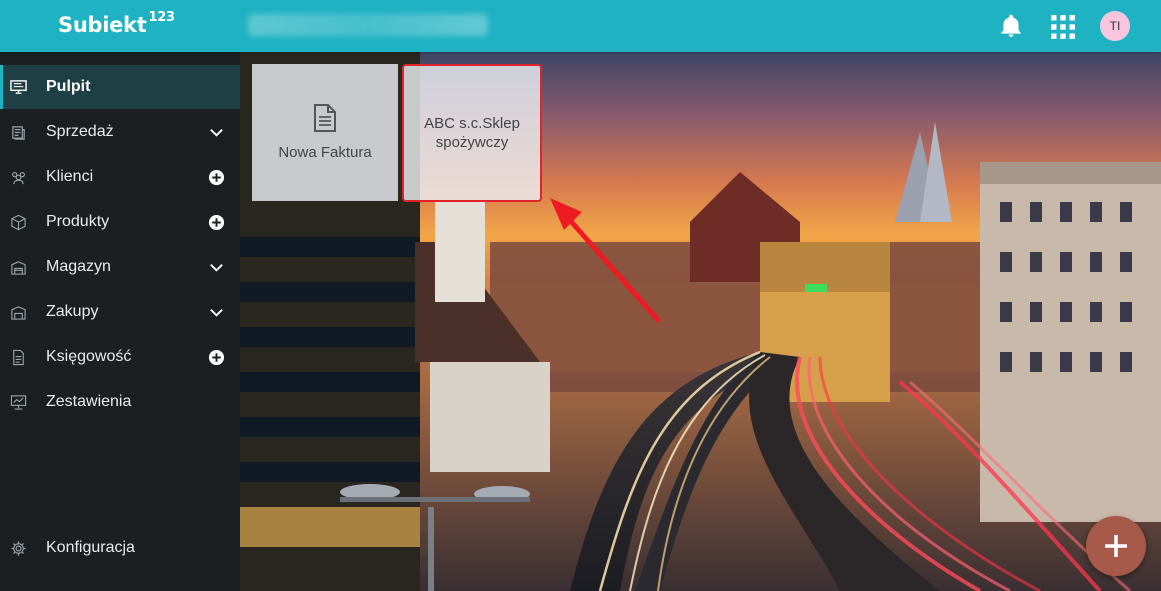  I want to click on tile-new-invoice: Nowa Faktura, so click(325, 132).